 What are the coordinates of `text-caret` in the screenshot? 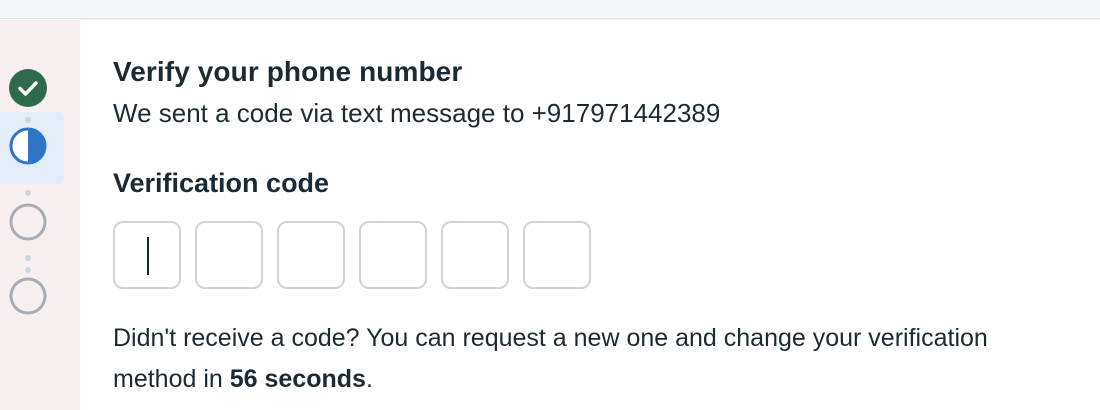 It's located at (148, 256).